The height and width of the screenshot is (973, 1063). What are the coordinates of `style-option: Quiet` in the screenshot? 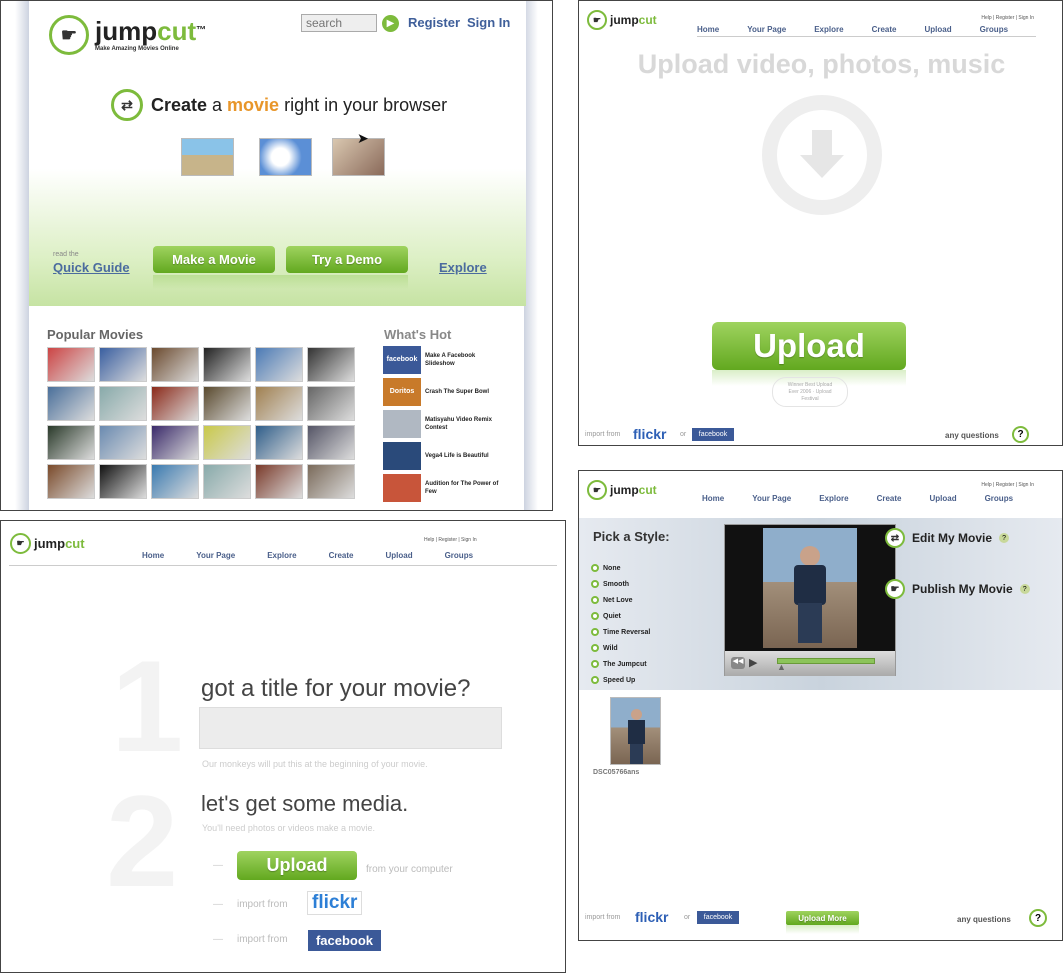 It's located at (620, 616).